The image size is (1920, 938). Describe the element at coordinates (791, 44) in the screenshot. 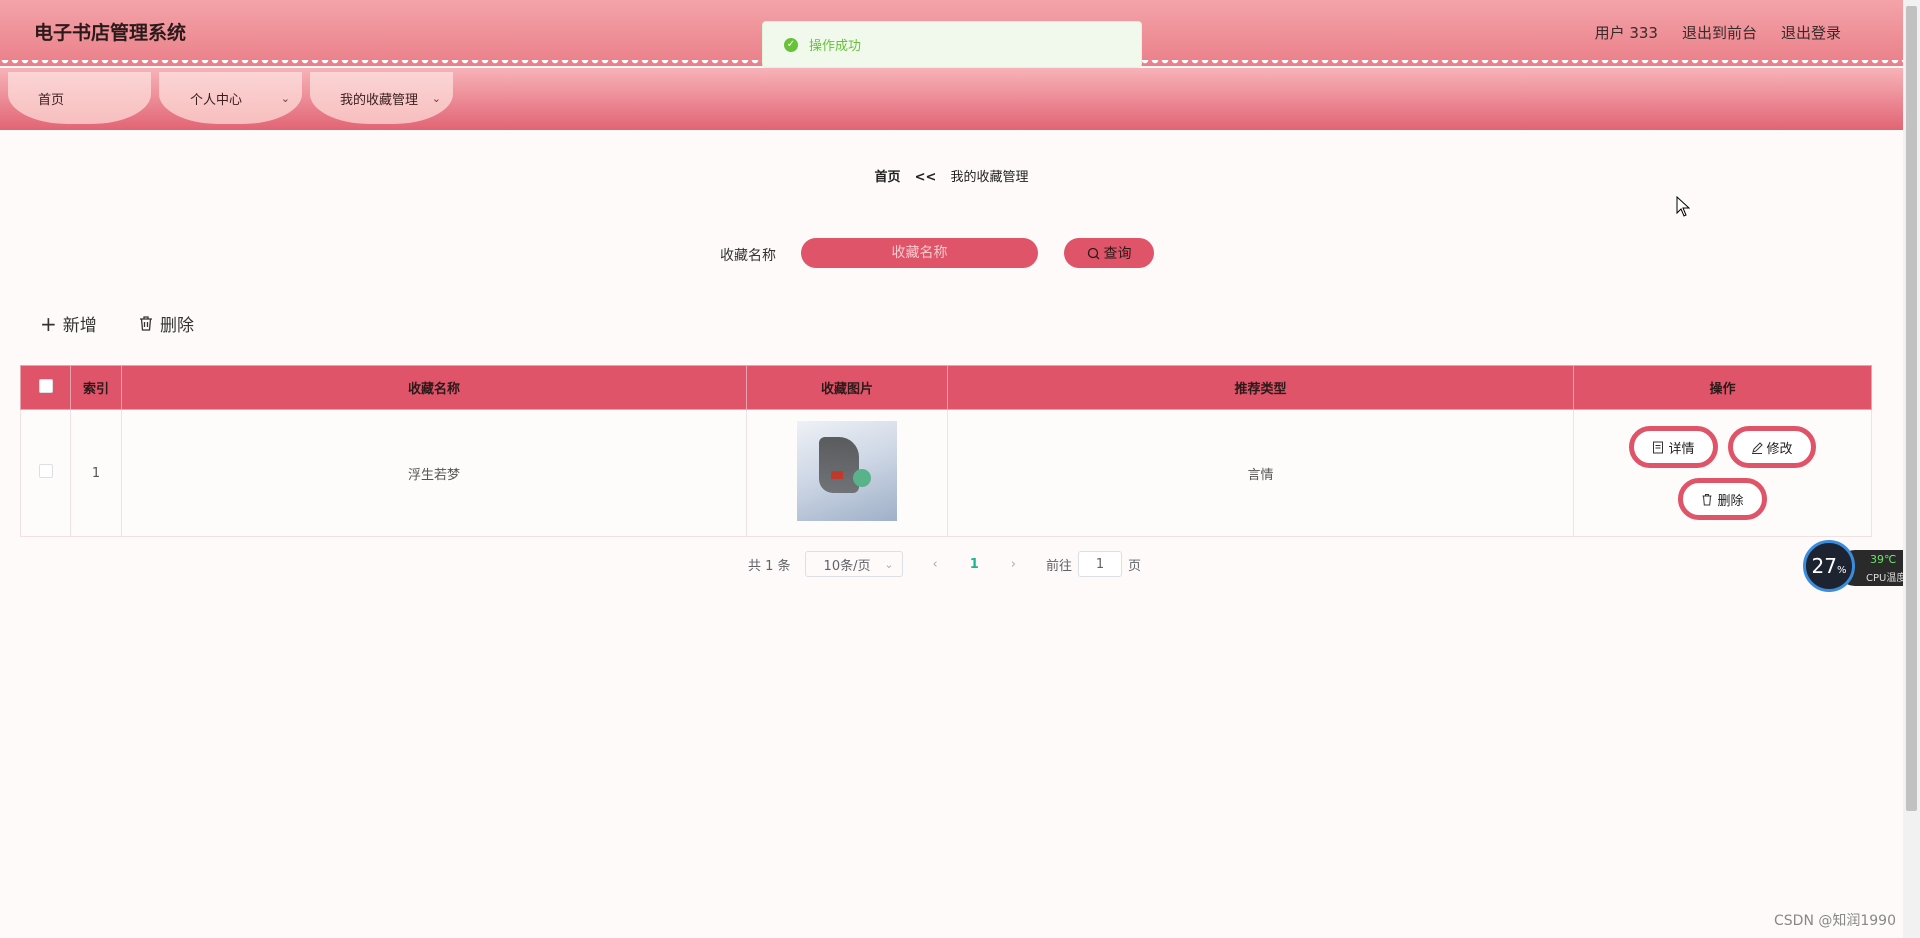

I see `check-circle-icon: ✓` at that location.